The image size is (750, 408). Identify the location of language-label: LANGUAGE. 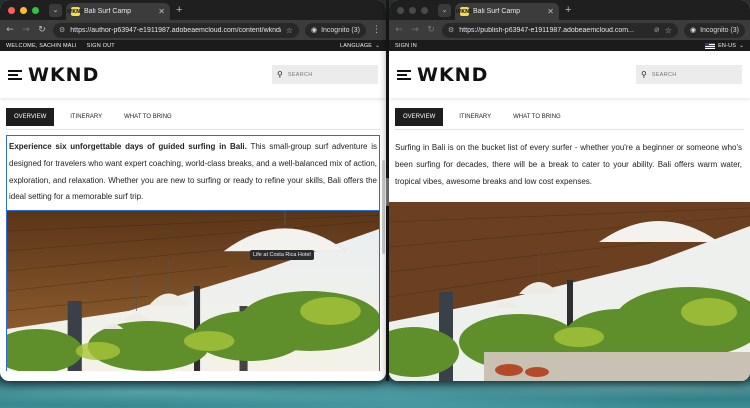
(356, 45).